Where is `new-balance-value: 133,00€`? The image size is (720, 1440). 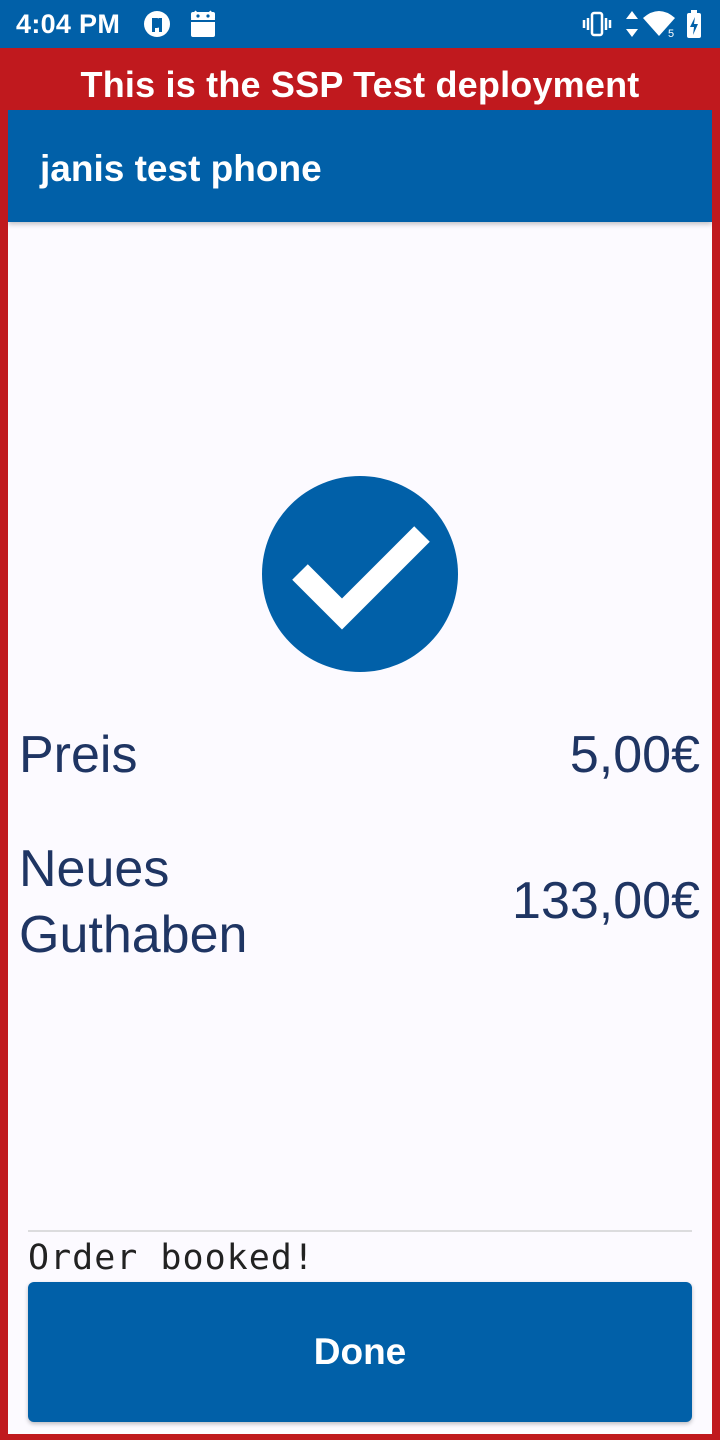 new-balance-value: 133,00€ is located at coordinates (606, 901).